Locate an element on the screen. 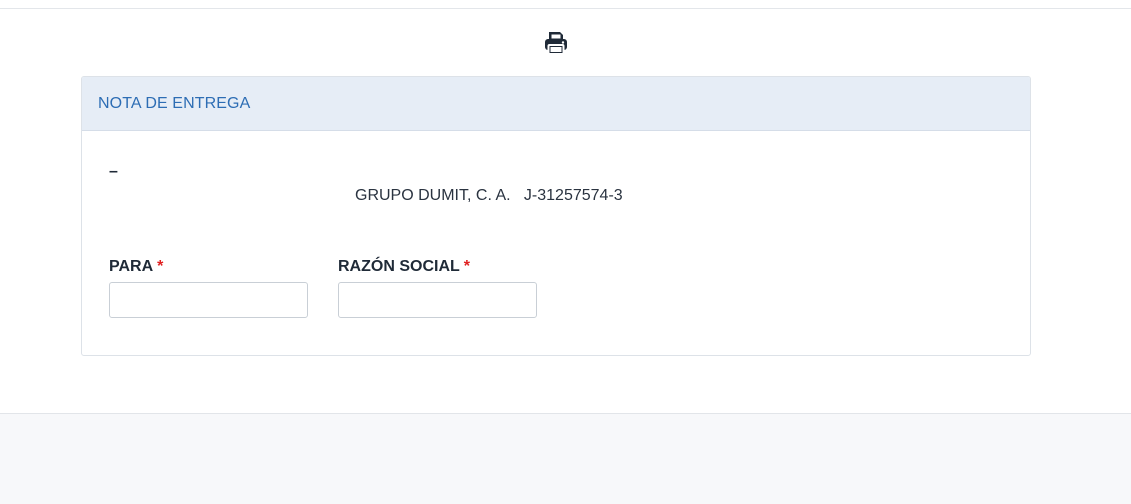 This screenshot has height=504, width=1131. razon-social-field: RAZÓN SOCIAL * is located at coordinates (437, 287).